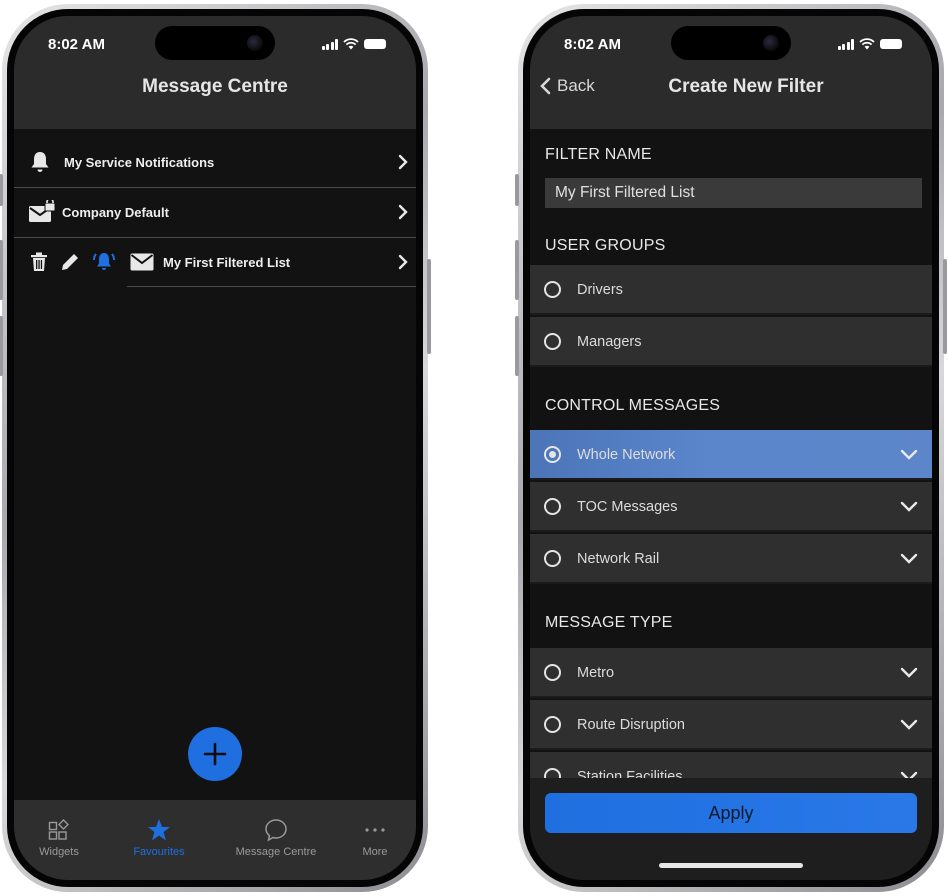  I want to click on option-whole-network: Whole Network, so click(731, 455).